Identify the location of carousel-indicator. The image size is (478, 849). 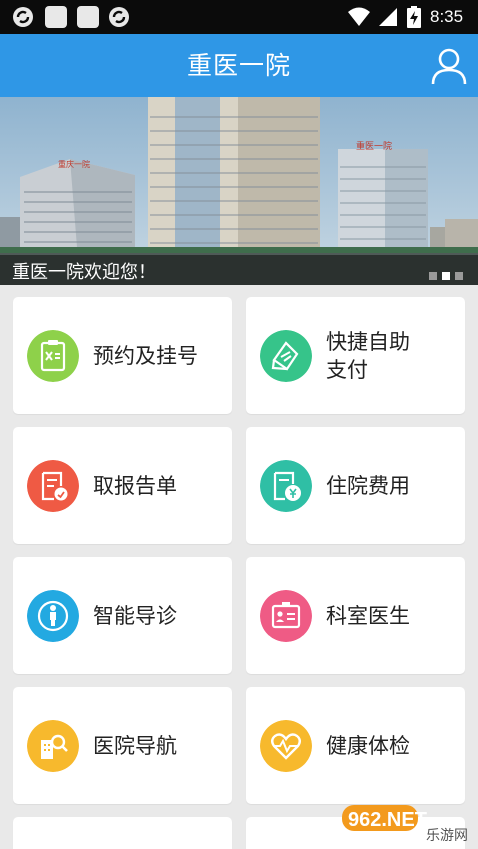
(443, 272).